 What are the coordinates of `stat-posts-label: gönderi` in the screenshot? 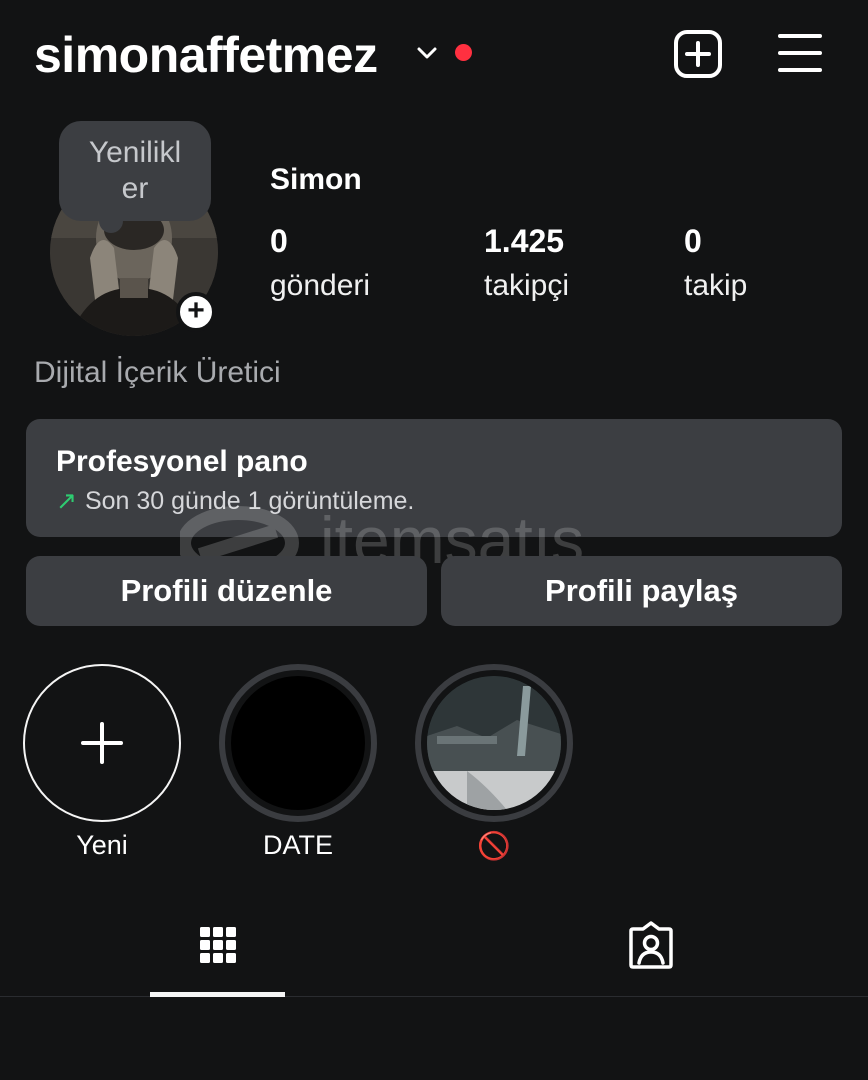 It's located at (320, 285).